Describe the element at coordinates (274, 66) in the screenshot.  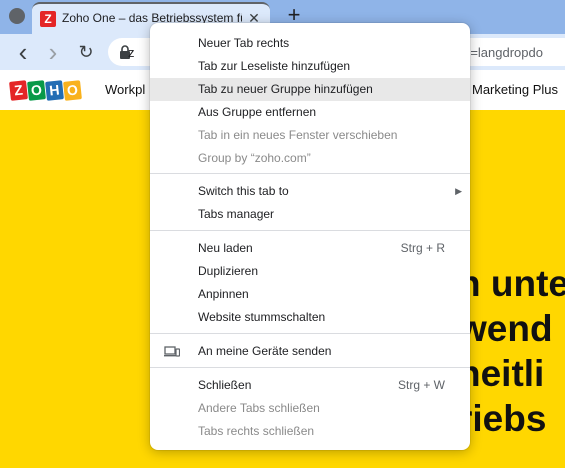
I see `menu-item-label: Tab zur Leseliste hinzufügen` at that location.